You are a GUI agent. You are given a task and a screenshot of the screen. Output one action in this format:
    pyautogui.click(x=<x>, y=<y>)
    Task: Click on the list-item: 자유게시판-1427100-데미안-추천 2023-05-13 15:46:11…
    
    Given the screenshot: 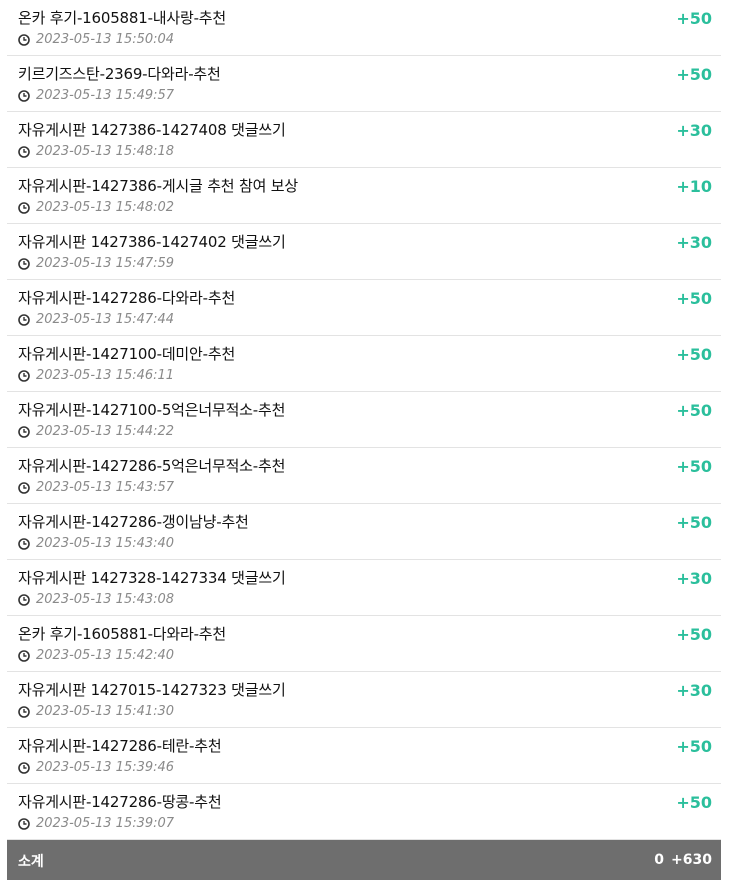 What is the action you would take?
    pyautogui.click(x=364, y=364)
    